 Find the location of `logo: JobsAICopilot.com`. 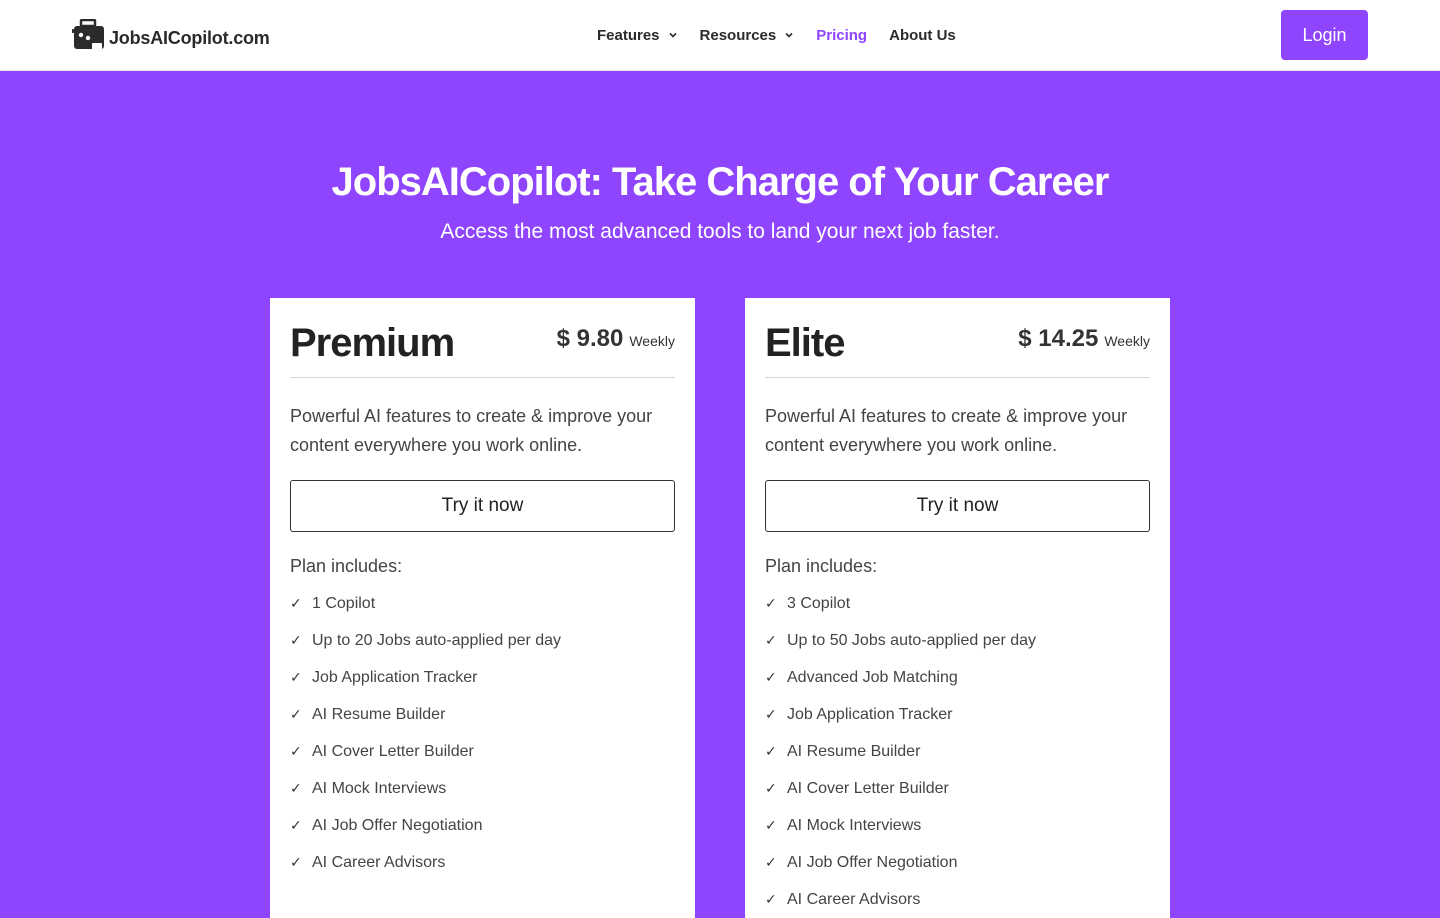

logo: JobsAICopilot.com is located at coordinates (171, 35).